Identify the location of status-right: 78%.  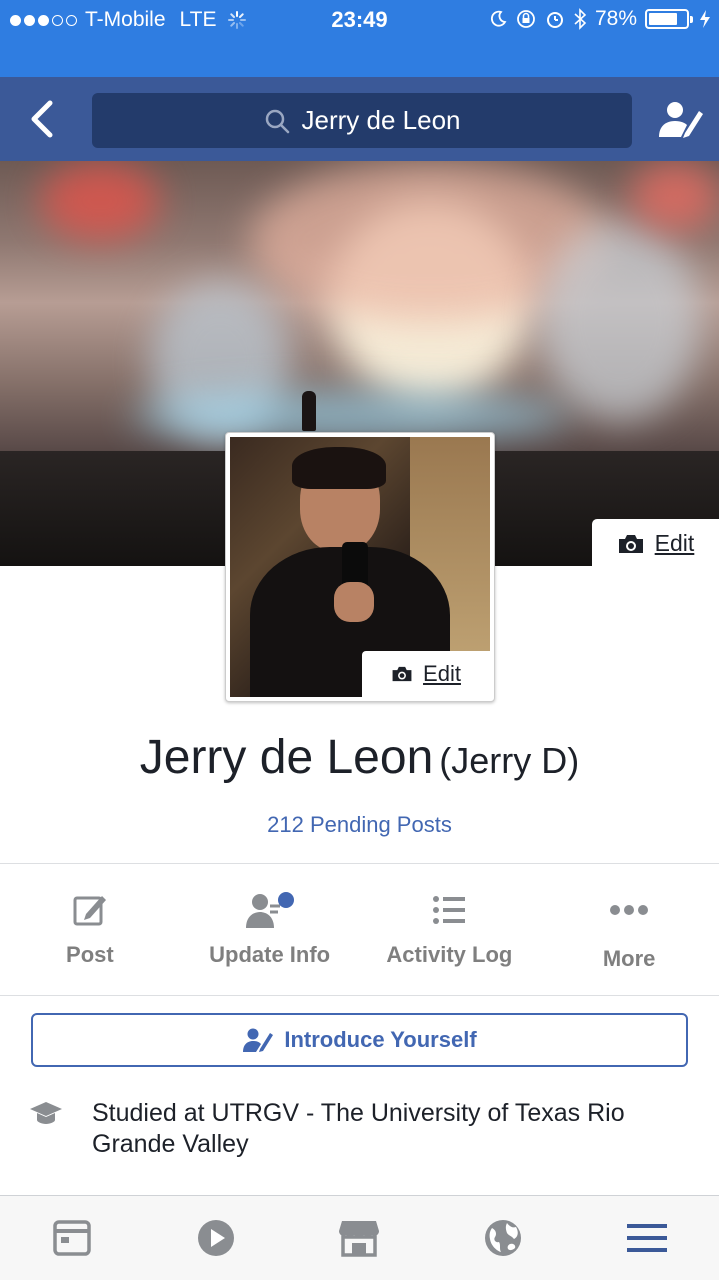
(600, 19).